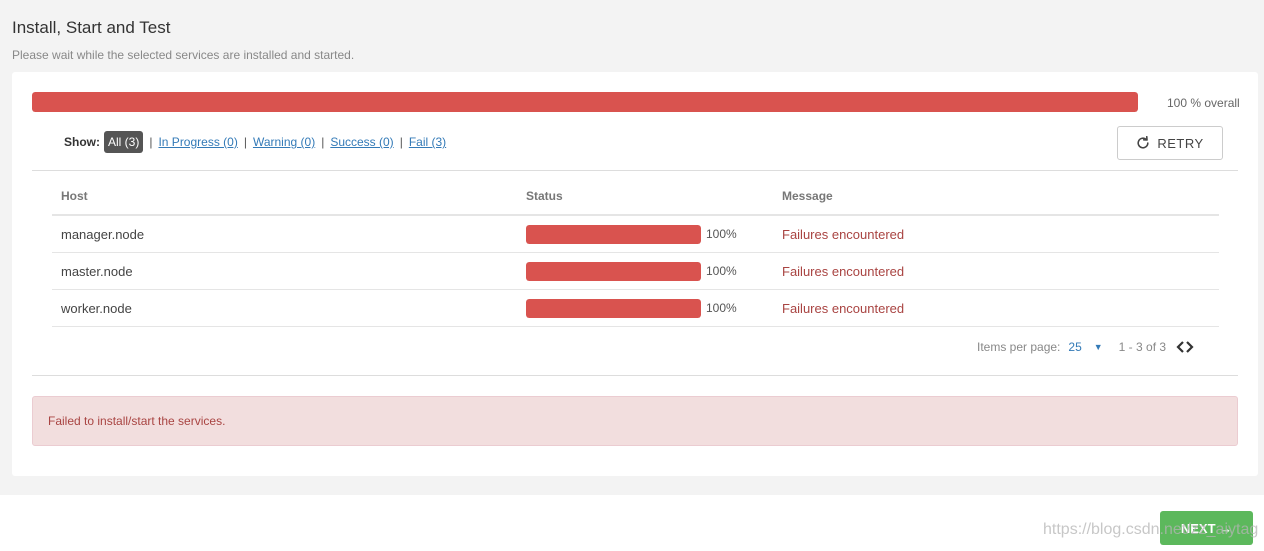 The width and height of the screenshot is (1264, 551). Describe the element at coordinates (1143, 142) in the screenshot. I see `refresh-icon` at that location.